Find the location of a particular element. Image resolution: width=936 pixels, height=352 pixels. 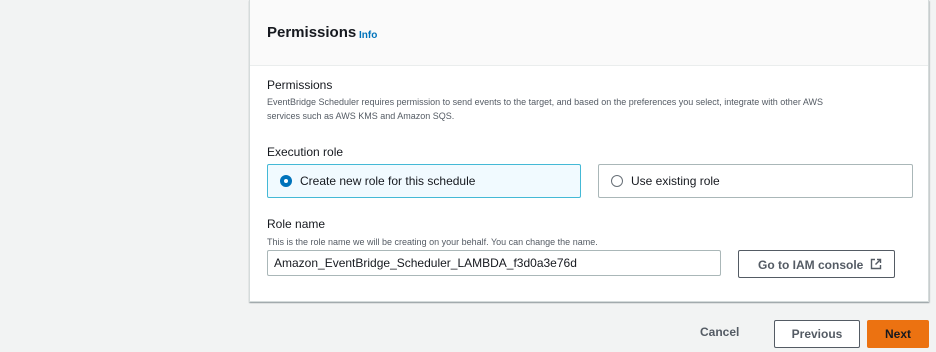

create-new-role-label: Create new role for this schedule is located at coordinates (388, 181).